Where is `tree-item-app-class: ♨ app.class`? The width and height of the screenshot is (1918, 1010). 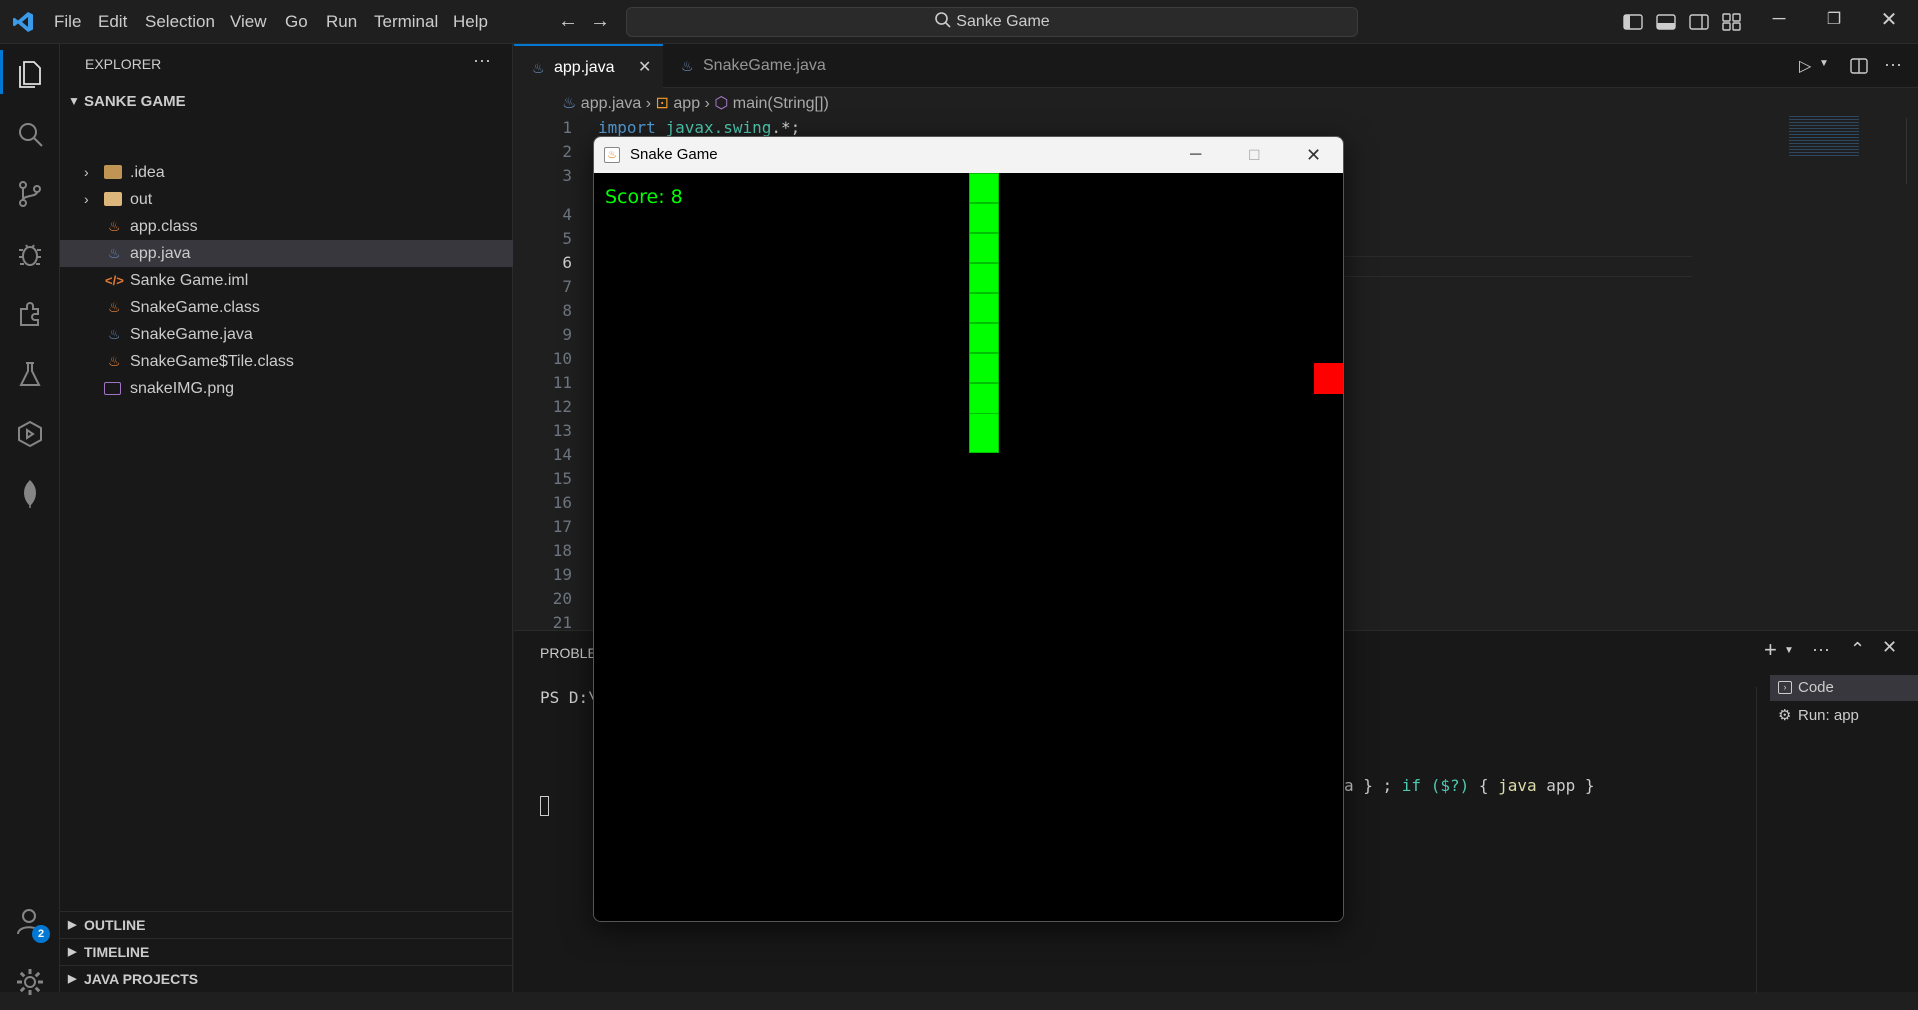
tree-item-app-class: ♨ app.class is located at coordinates (286, 226).